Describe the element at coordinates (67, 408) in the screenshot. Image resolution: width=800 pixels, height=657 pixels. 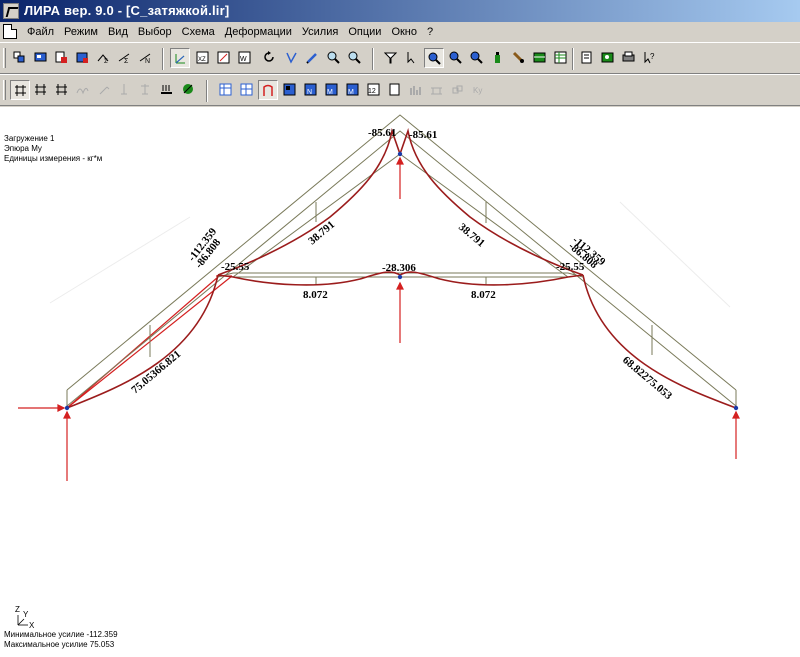
I see `left-support-node` at that location.